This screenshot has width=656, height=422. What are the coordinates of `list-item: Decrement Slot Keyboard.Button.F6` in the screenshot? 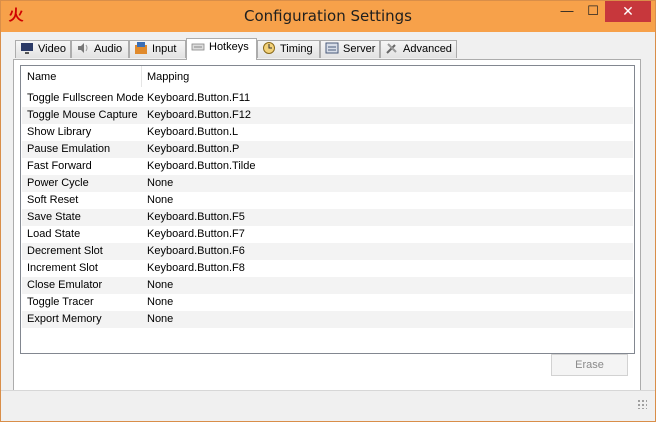 It's located at (327, 251).